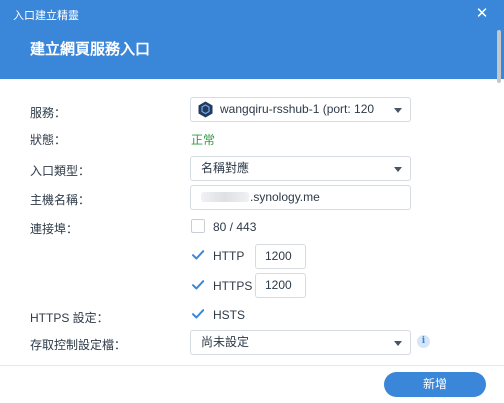 Image resolution: width=504 pixels, height=403 pixels. Describe the element at coordinates (300, 168) in the screenshot. I see `portal-type-select: 名稱對應` at that location.